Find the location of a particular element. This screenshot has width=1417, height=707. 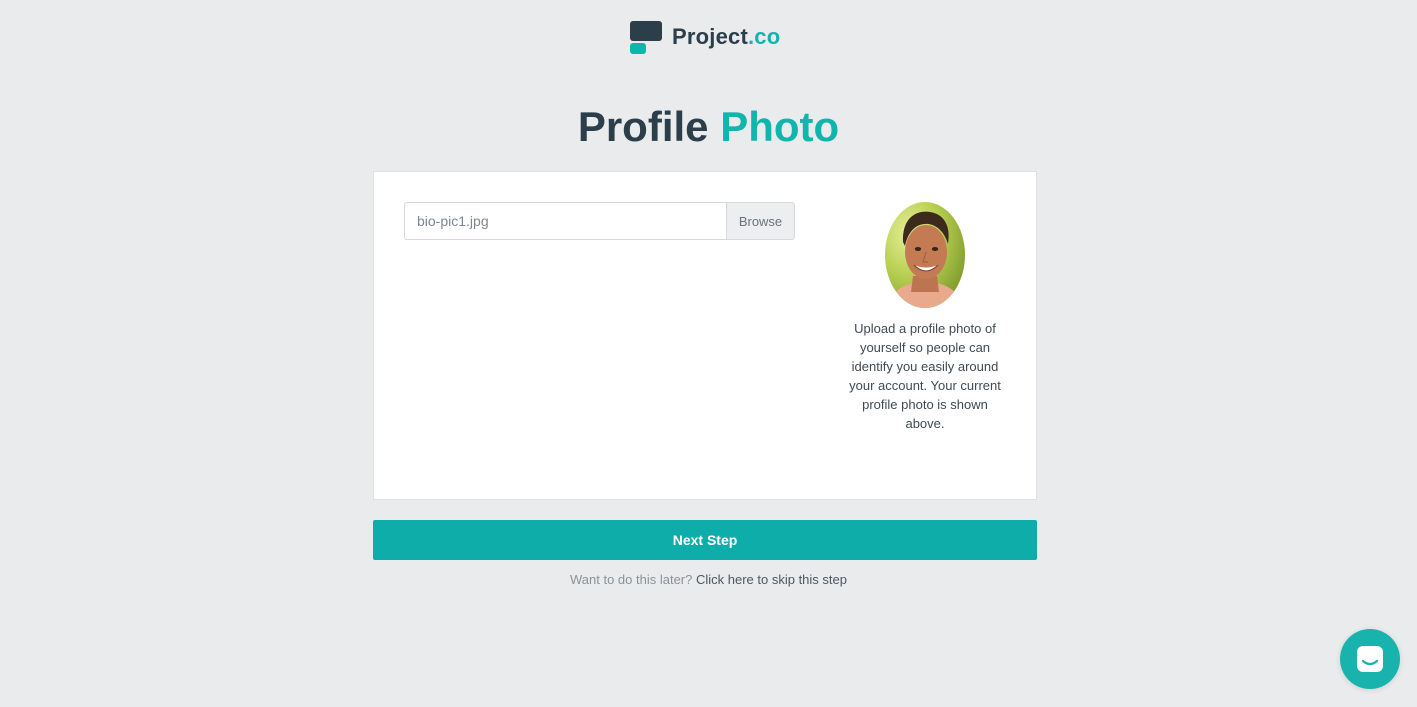

file-upload-group: Browse is located at coordinates (599, 221).